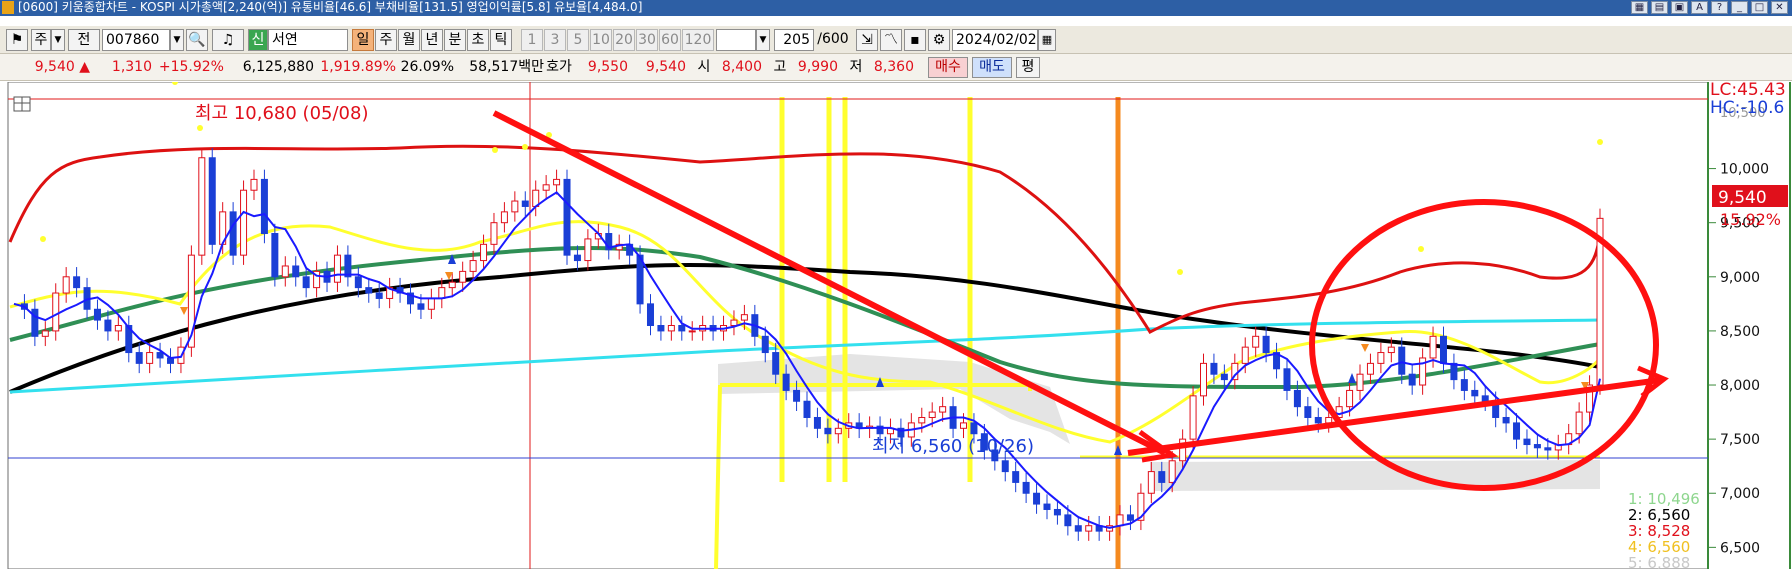 This screenshot has width=1792, height=569. Describe the element at coordinates (1699, 7) in the screenshot. I see `font-icon: A` at that location.